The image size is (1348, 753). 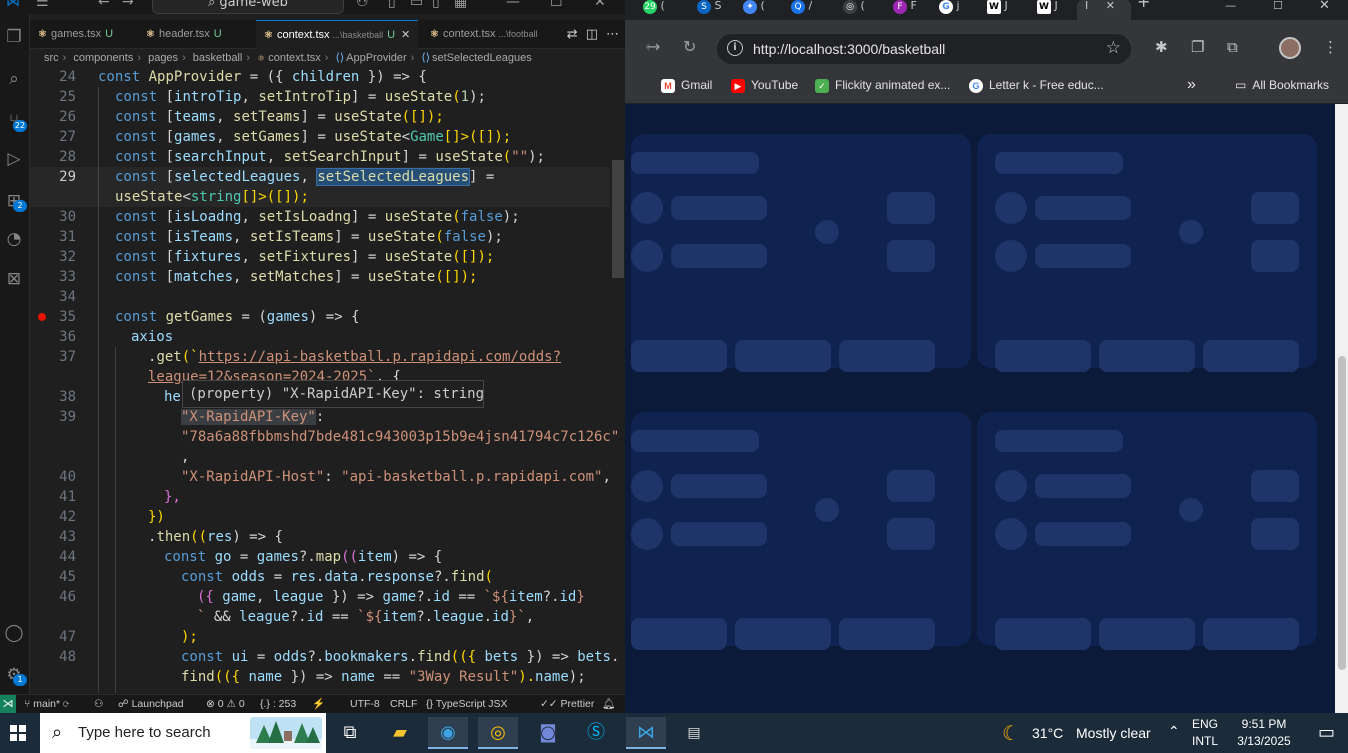 What do you see at coordinates (949, 8) in the screenshot?
I see `browser-tab: G j` at bounding box center [949, 8].